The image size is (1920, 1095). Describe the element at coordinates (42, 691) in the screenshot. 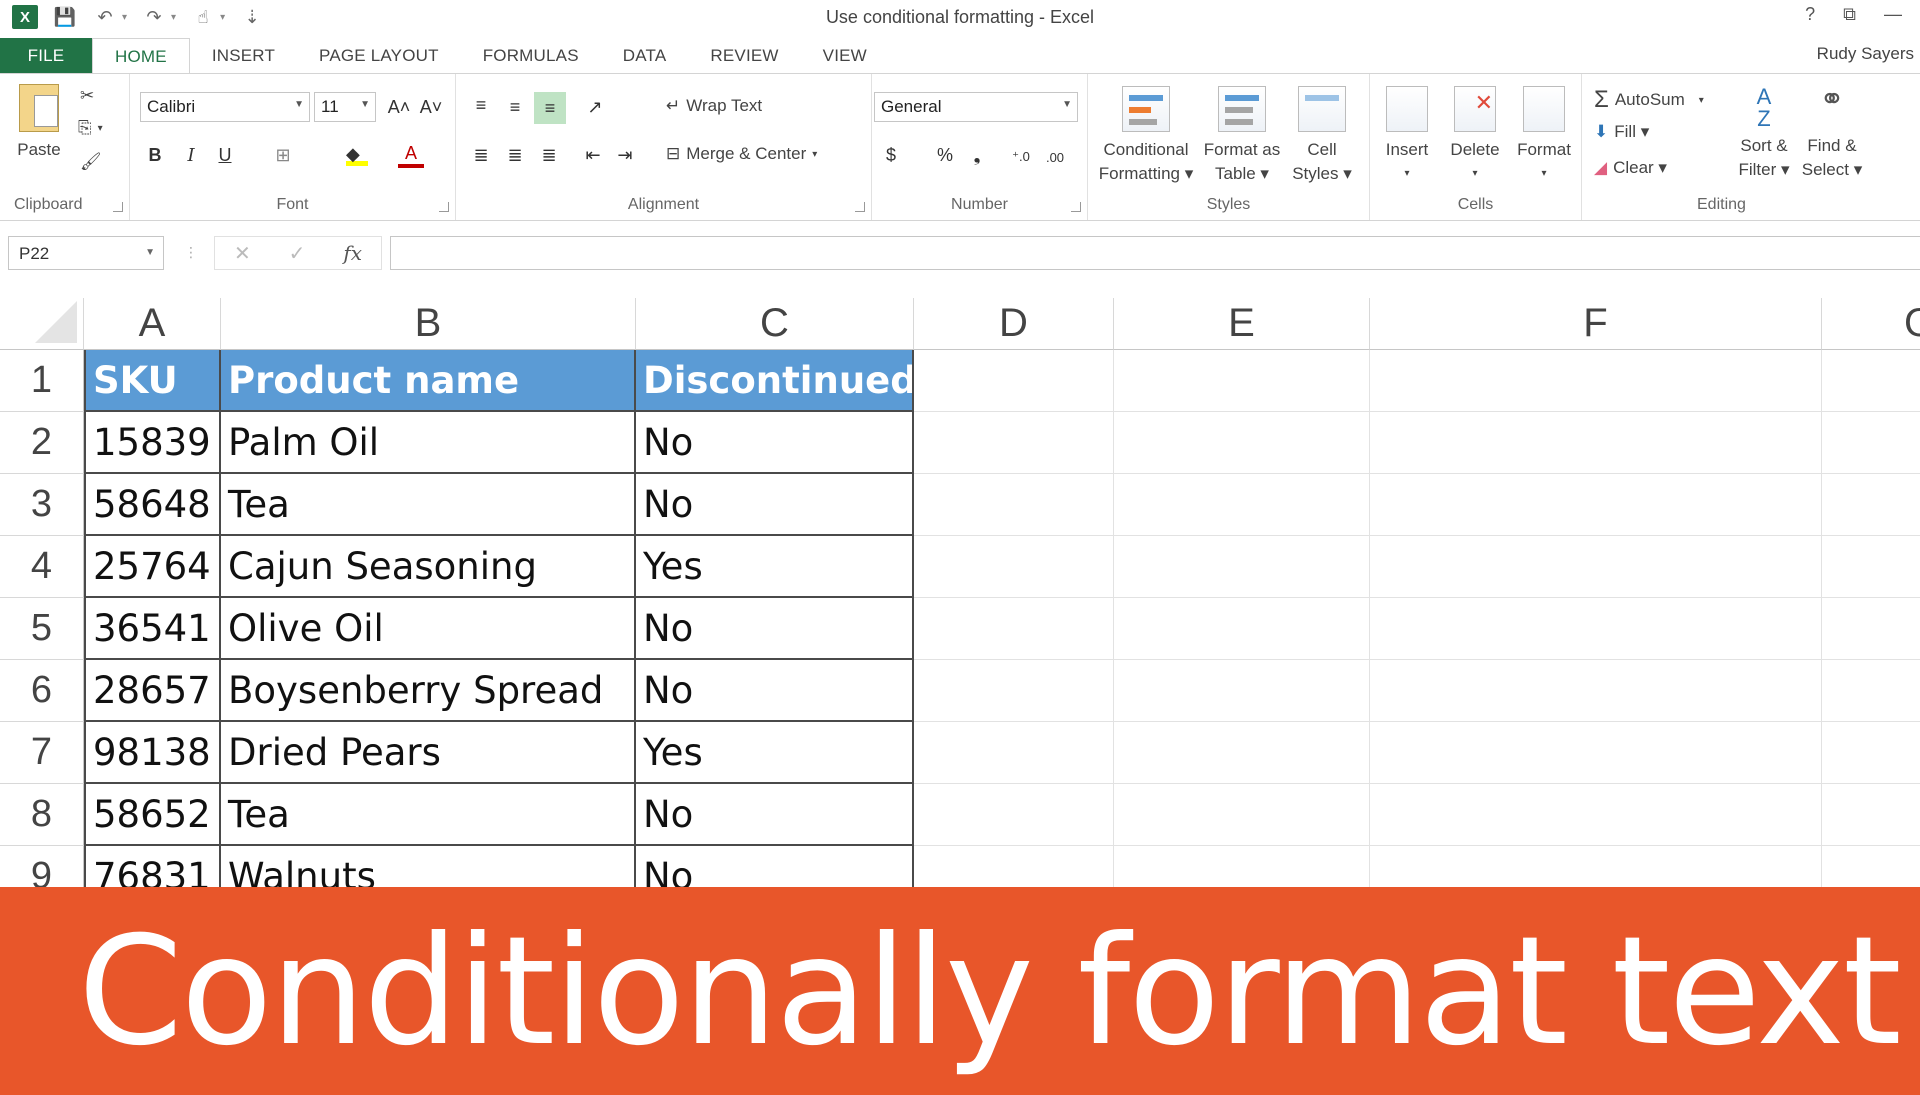

I see `row-header-6: 6` at that location.